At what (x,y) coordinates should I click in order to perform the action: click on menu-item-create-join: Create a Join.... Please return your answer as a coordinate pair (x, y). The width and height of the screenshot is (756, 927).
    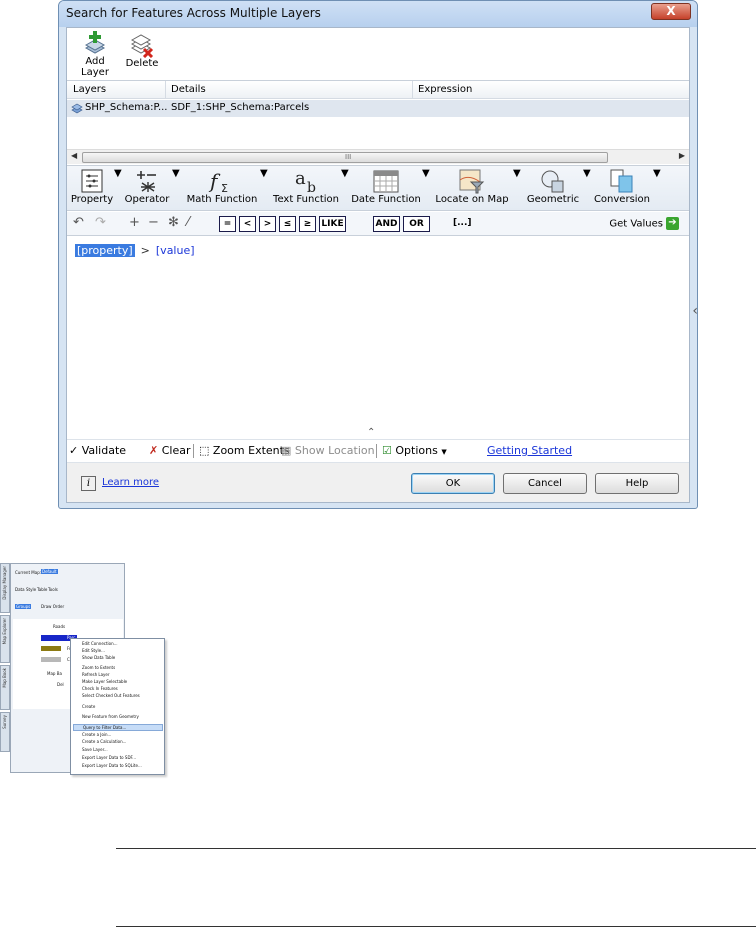
    Looking at the image, I should click on (118, 735).